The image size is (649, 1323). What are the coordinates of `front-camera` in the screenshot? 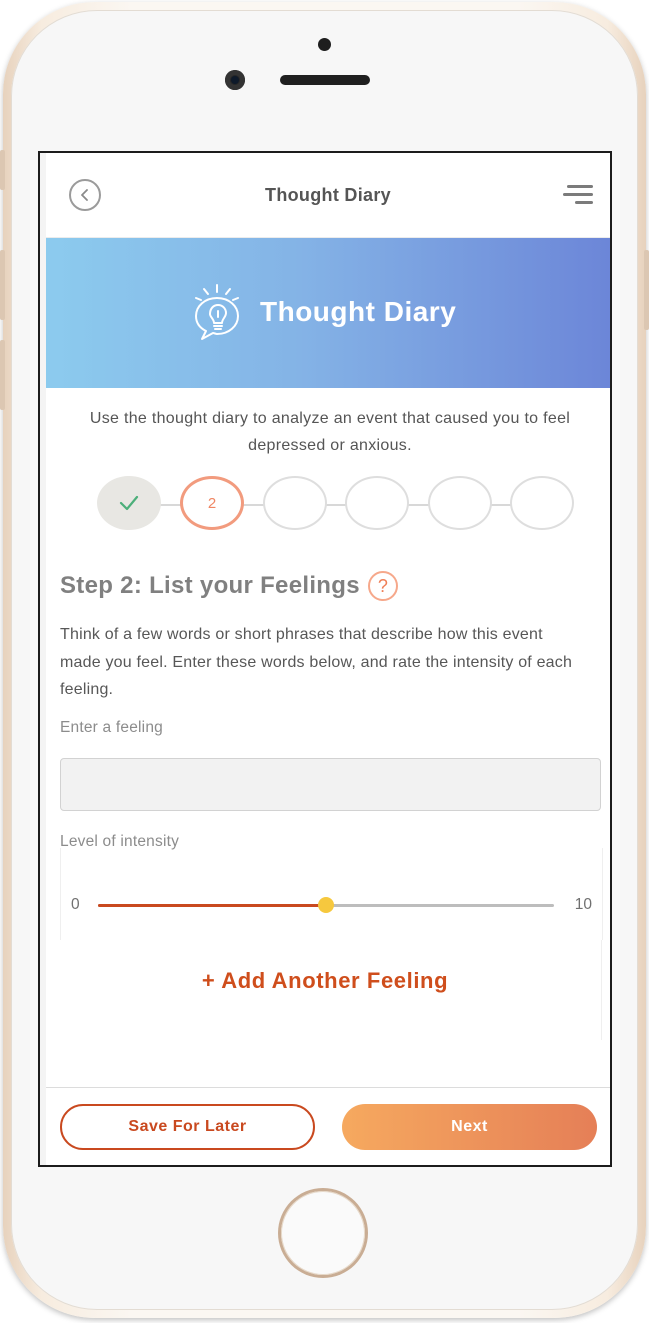 It's located at (235, 80).